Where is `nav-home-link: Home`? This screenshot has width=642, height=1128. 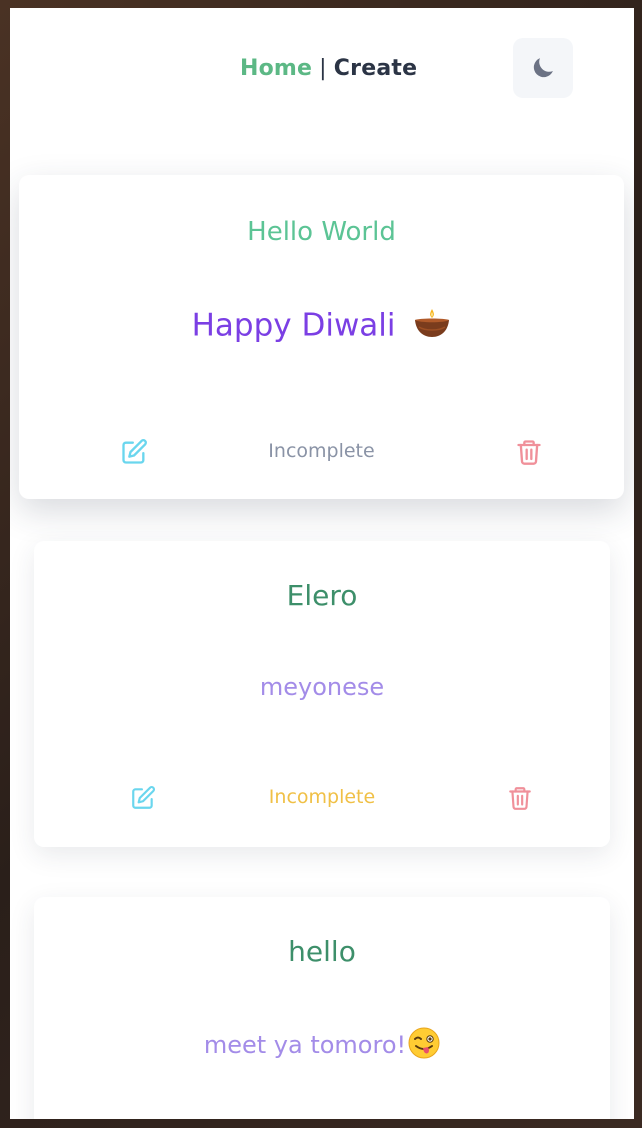
nav-home-link: Home is located at coordinates (276, 68).